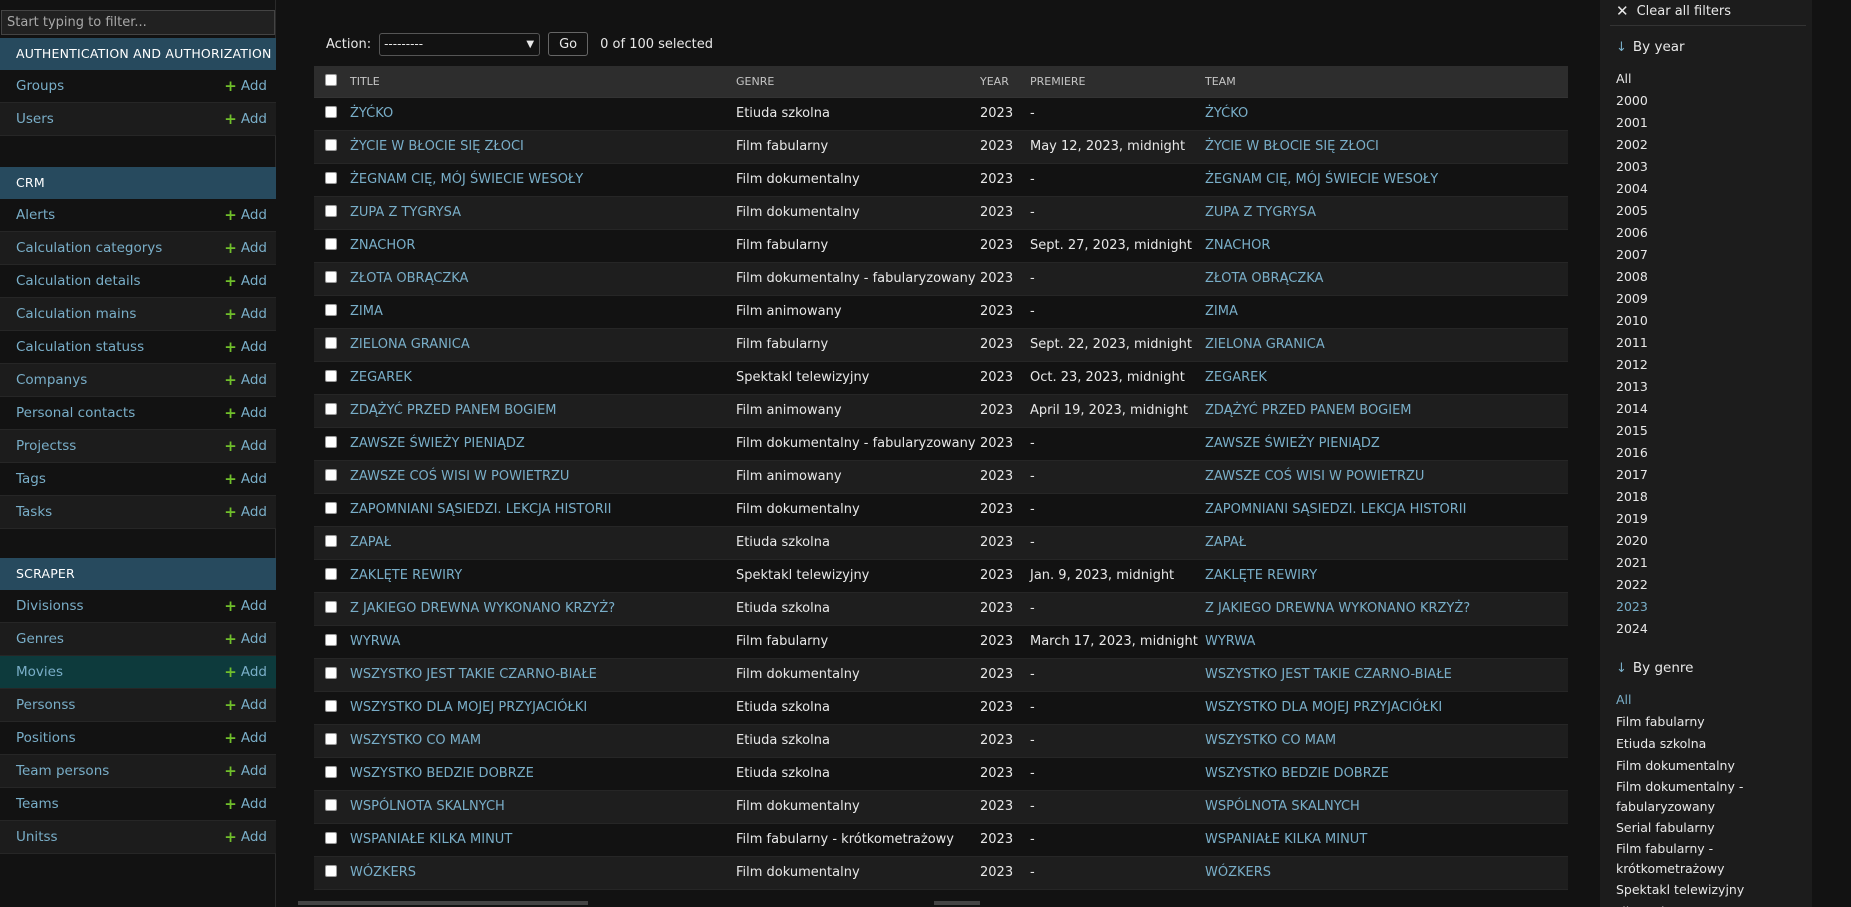 This screenshot has width=1851, height=907. What do you see at coordinates (427, 806) in the screenshot?
I see `movie-title-link: WSPÓLNOTA SKALNYCH` at bounding box center [427, 806].